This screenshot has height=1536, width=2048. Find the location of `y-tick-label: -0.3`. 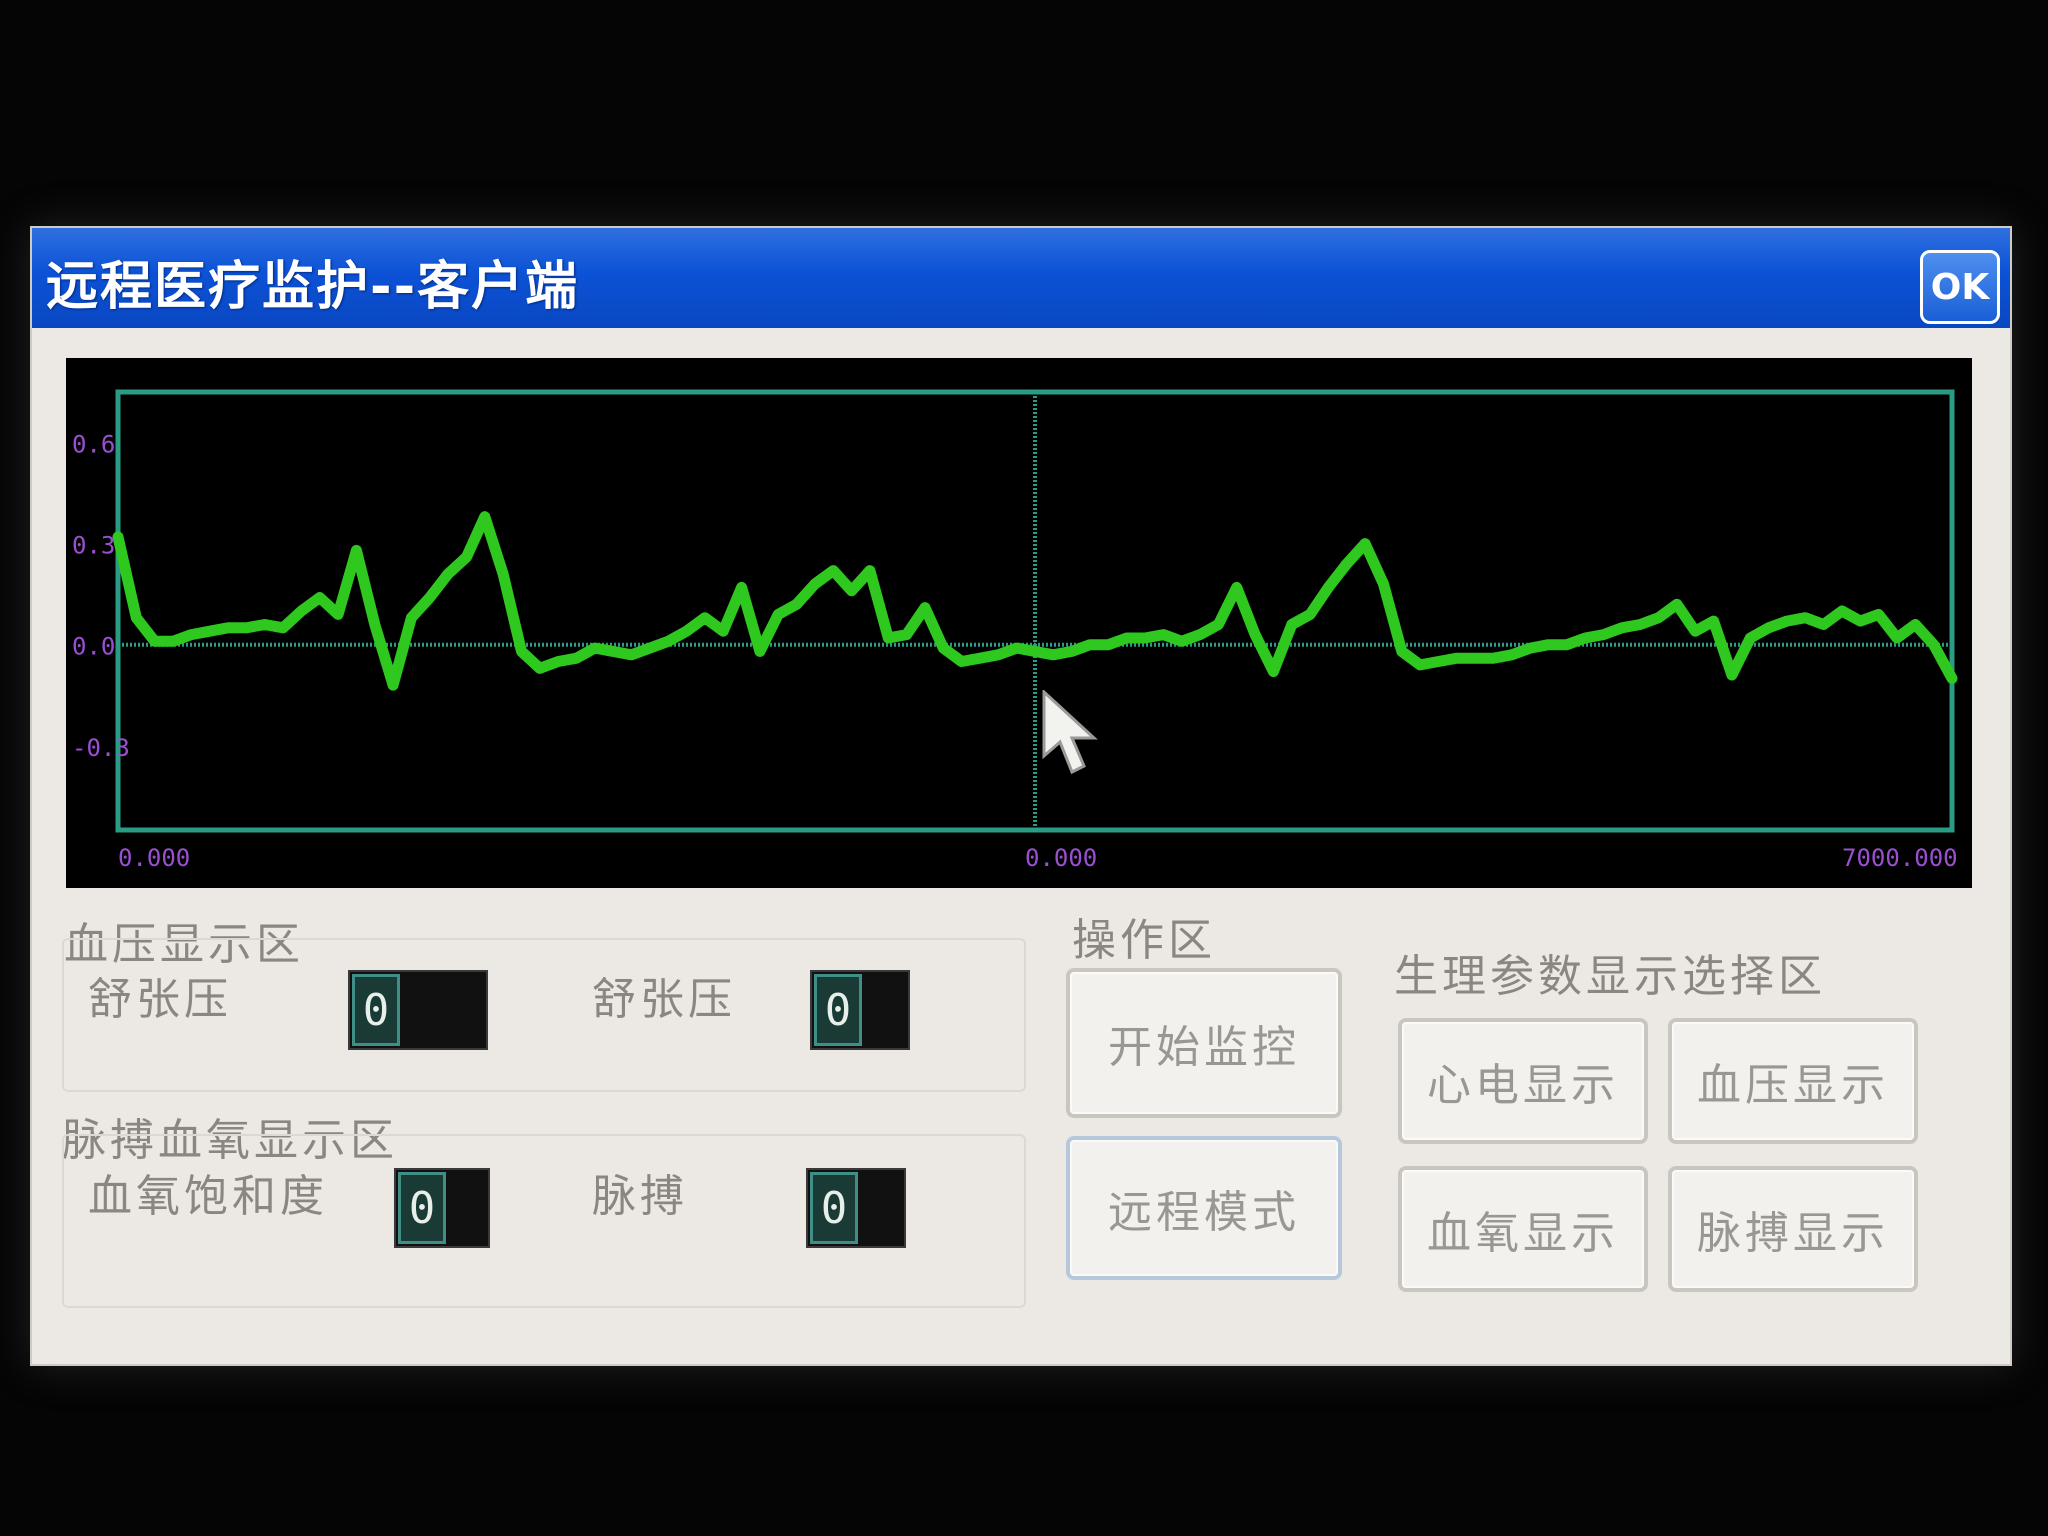

y-tick-label: -0.3 is located at coordinates (101, 748).